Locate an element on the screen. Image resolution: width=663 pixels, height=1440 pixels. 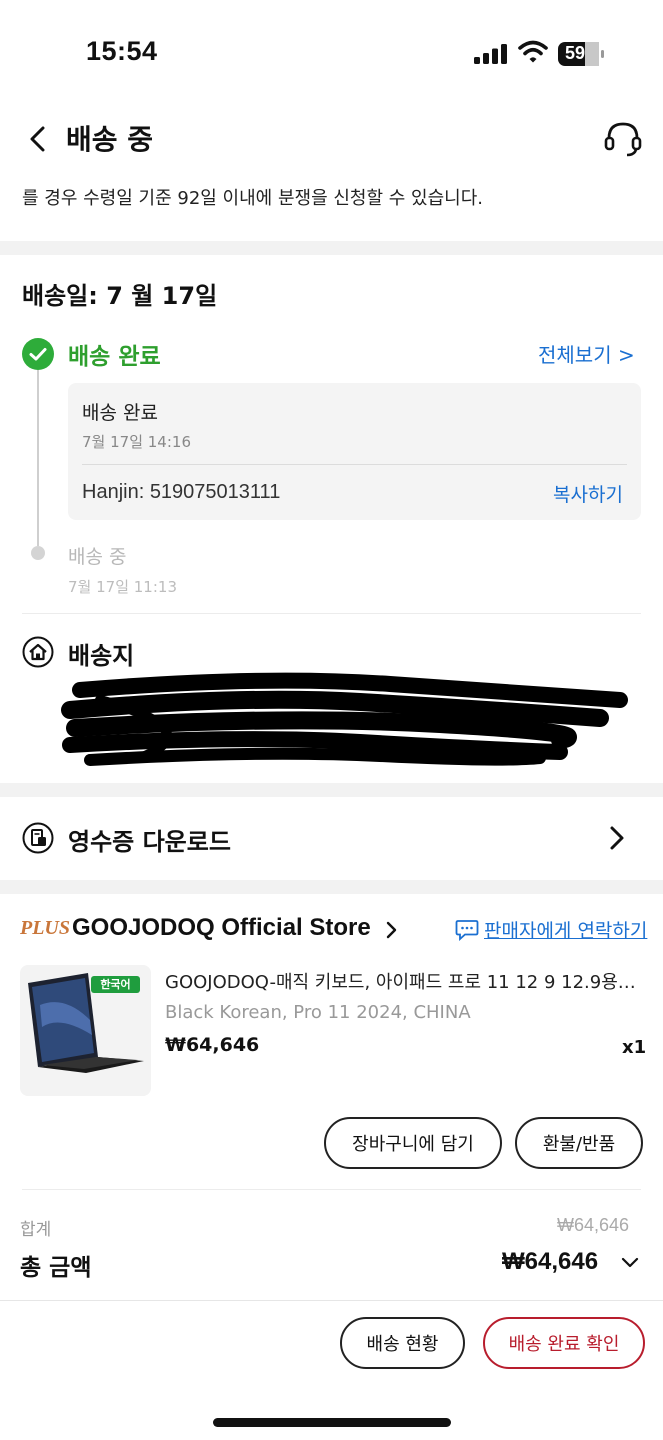
total-value: ₩64,646 is located at coordinates (550, 1261).